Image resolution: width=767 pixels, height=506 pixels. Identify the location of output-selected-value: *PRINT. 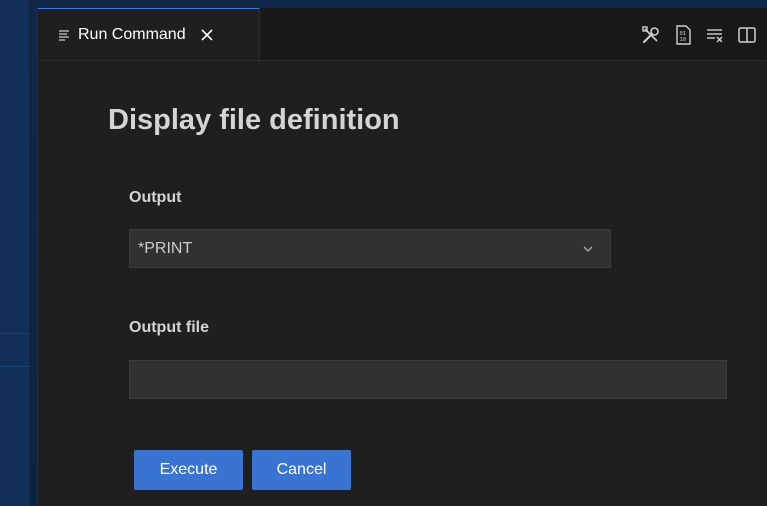
(165, 248).